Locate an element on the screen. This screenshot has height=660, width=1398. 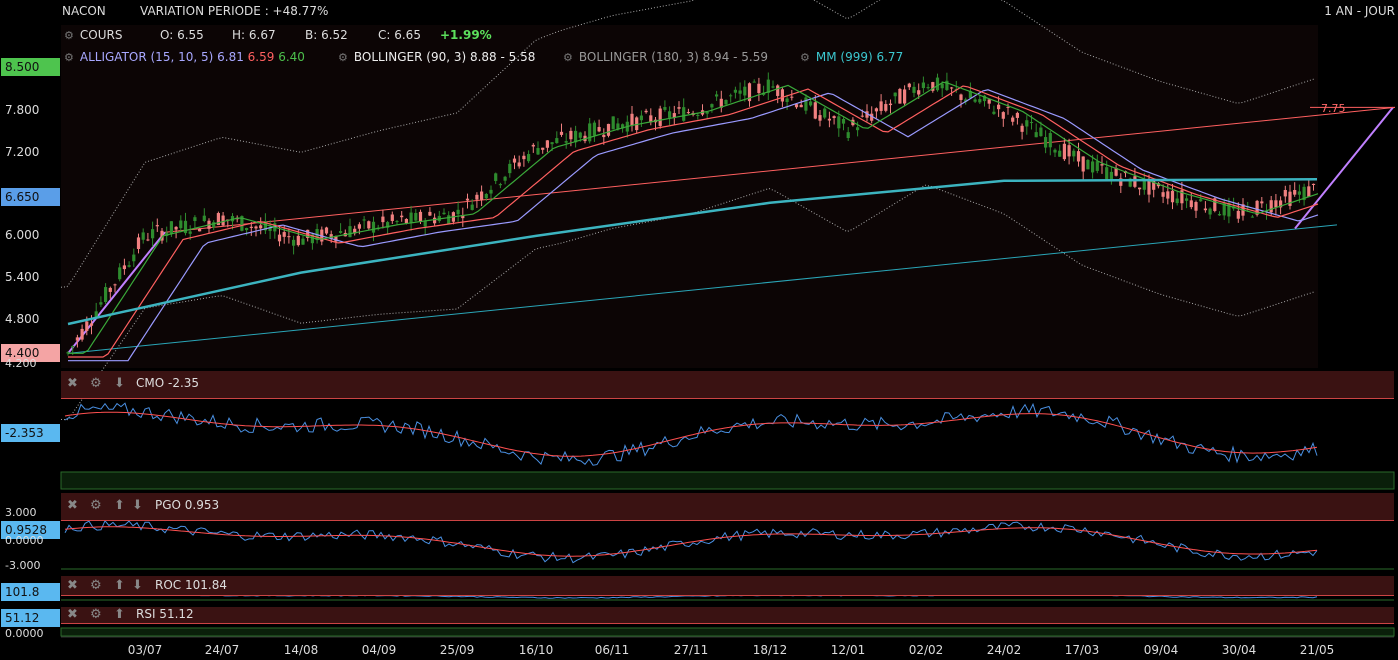
x-tick: 04/09 is located at coordinates (379, 650).